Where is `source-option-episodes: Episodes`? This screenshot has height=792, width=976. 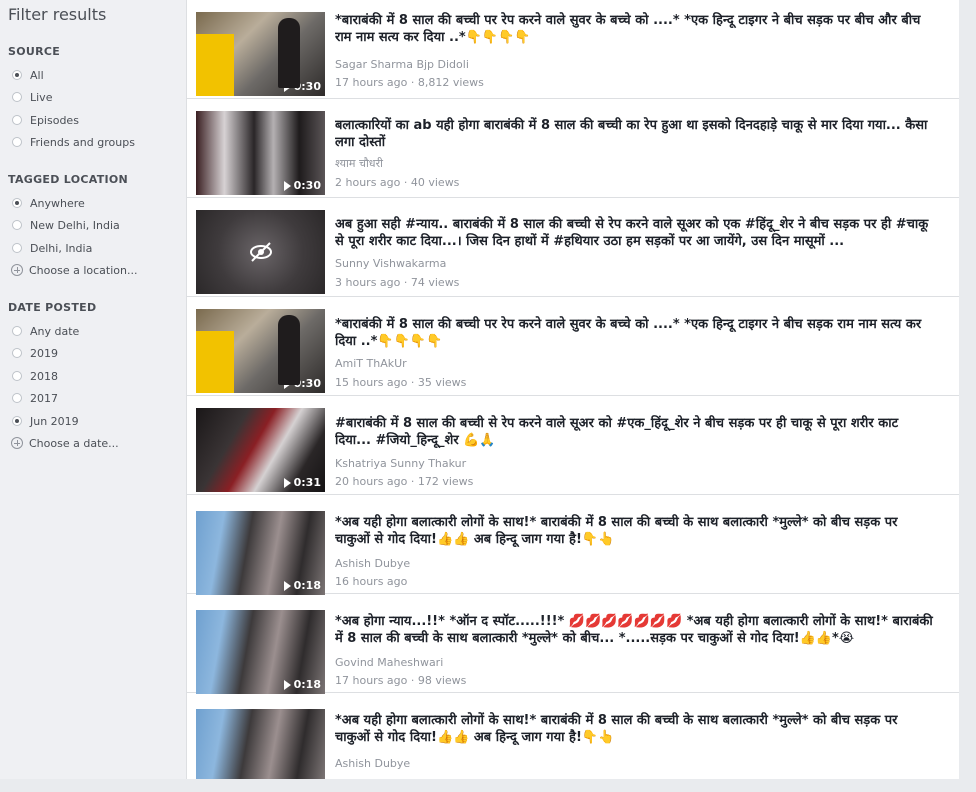
source-option-episodes: Episodes is located at coordinates (45, 120).